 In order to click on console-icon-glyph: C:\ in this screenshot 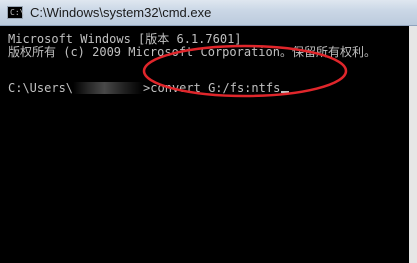, I will do `click(17, 12)`.